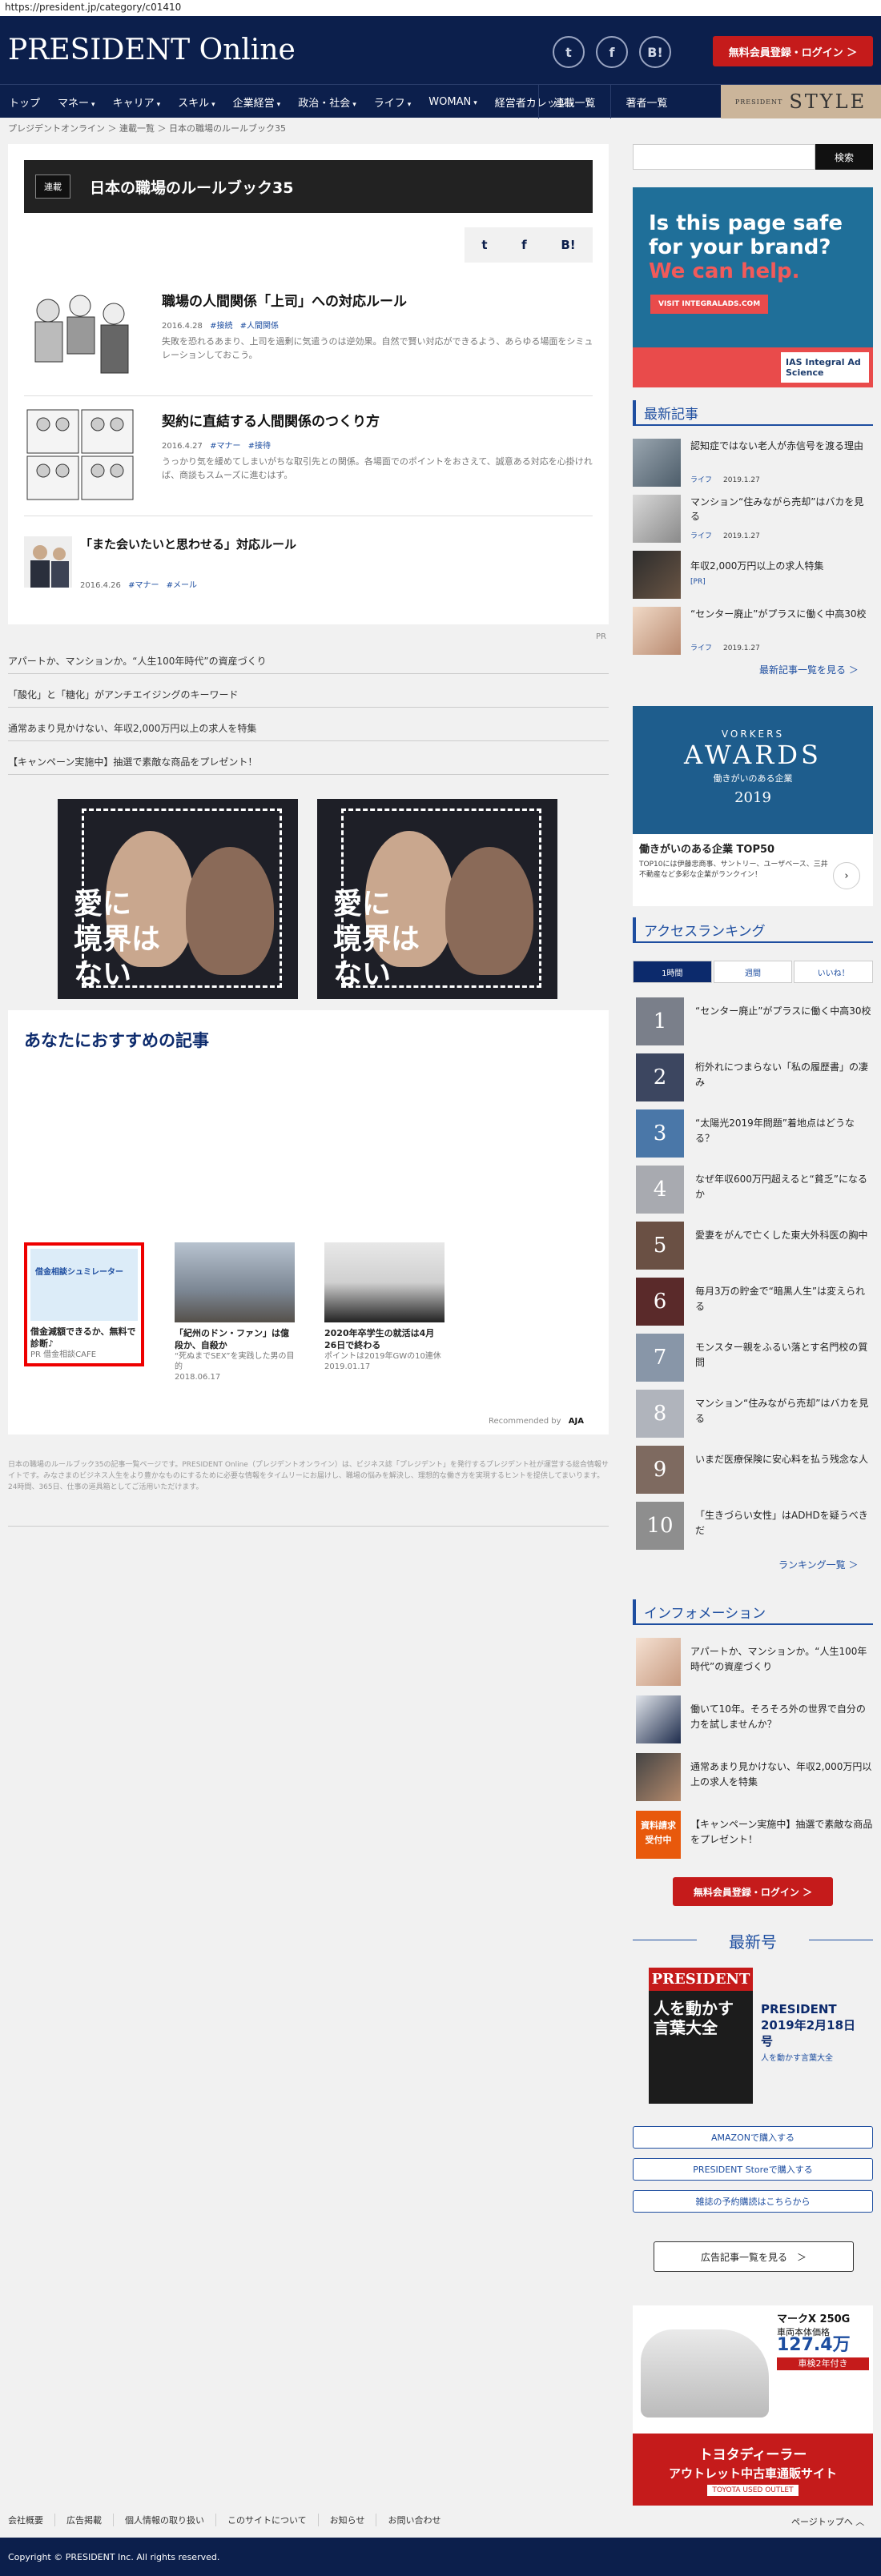  I want to click on pr-link: アパートか、マンションか。“人生100年時代”の資産づくり, so click(309, 661).